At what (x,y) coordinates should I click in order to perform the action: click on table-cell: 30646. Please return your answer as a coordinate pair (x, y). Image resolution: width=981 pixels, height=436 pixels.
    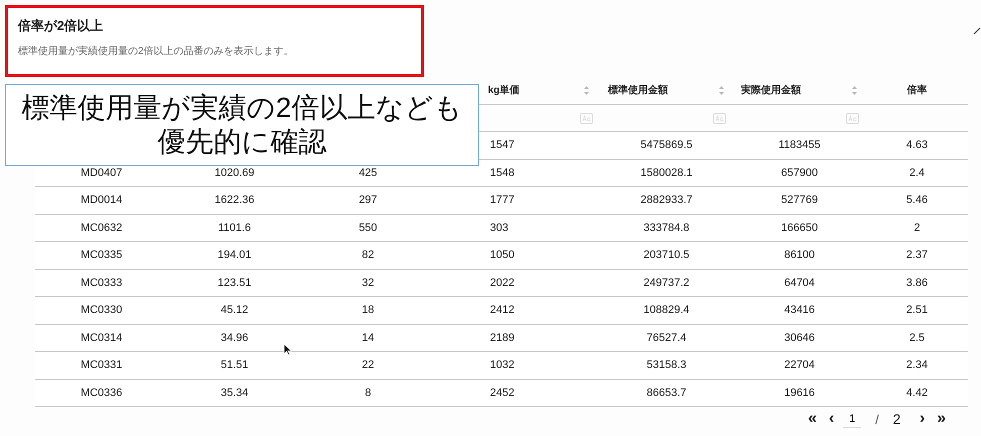
    Looking at the image, I should click on (799, 338).